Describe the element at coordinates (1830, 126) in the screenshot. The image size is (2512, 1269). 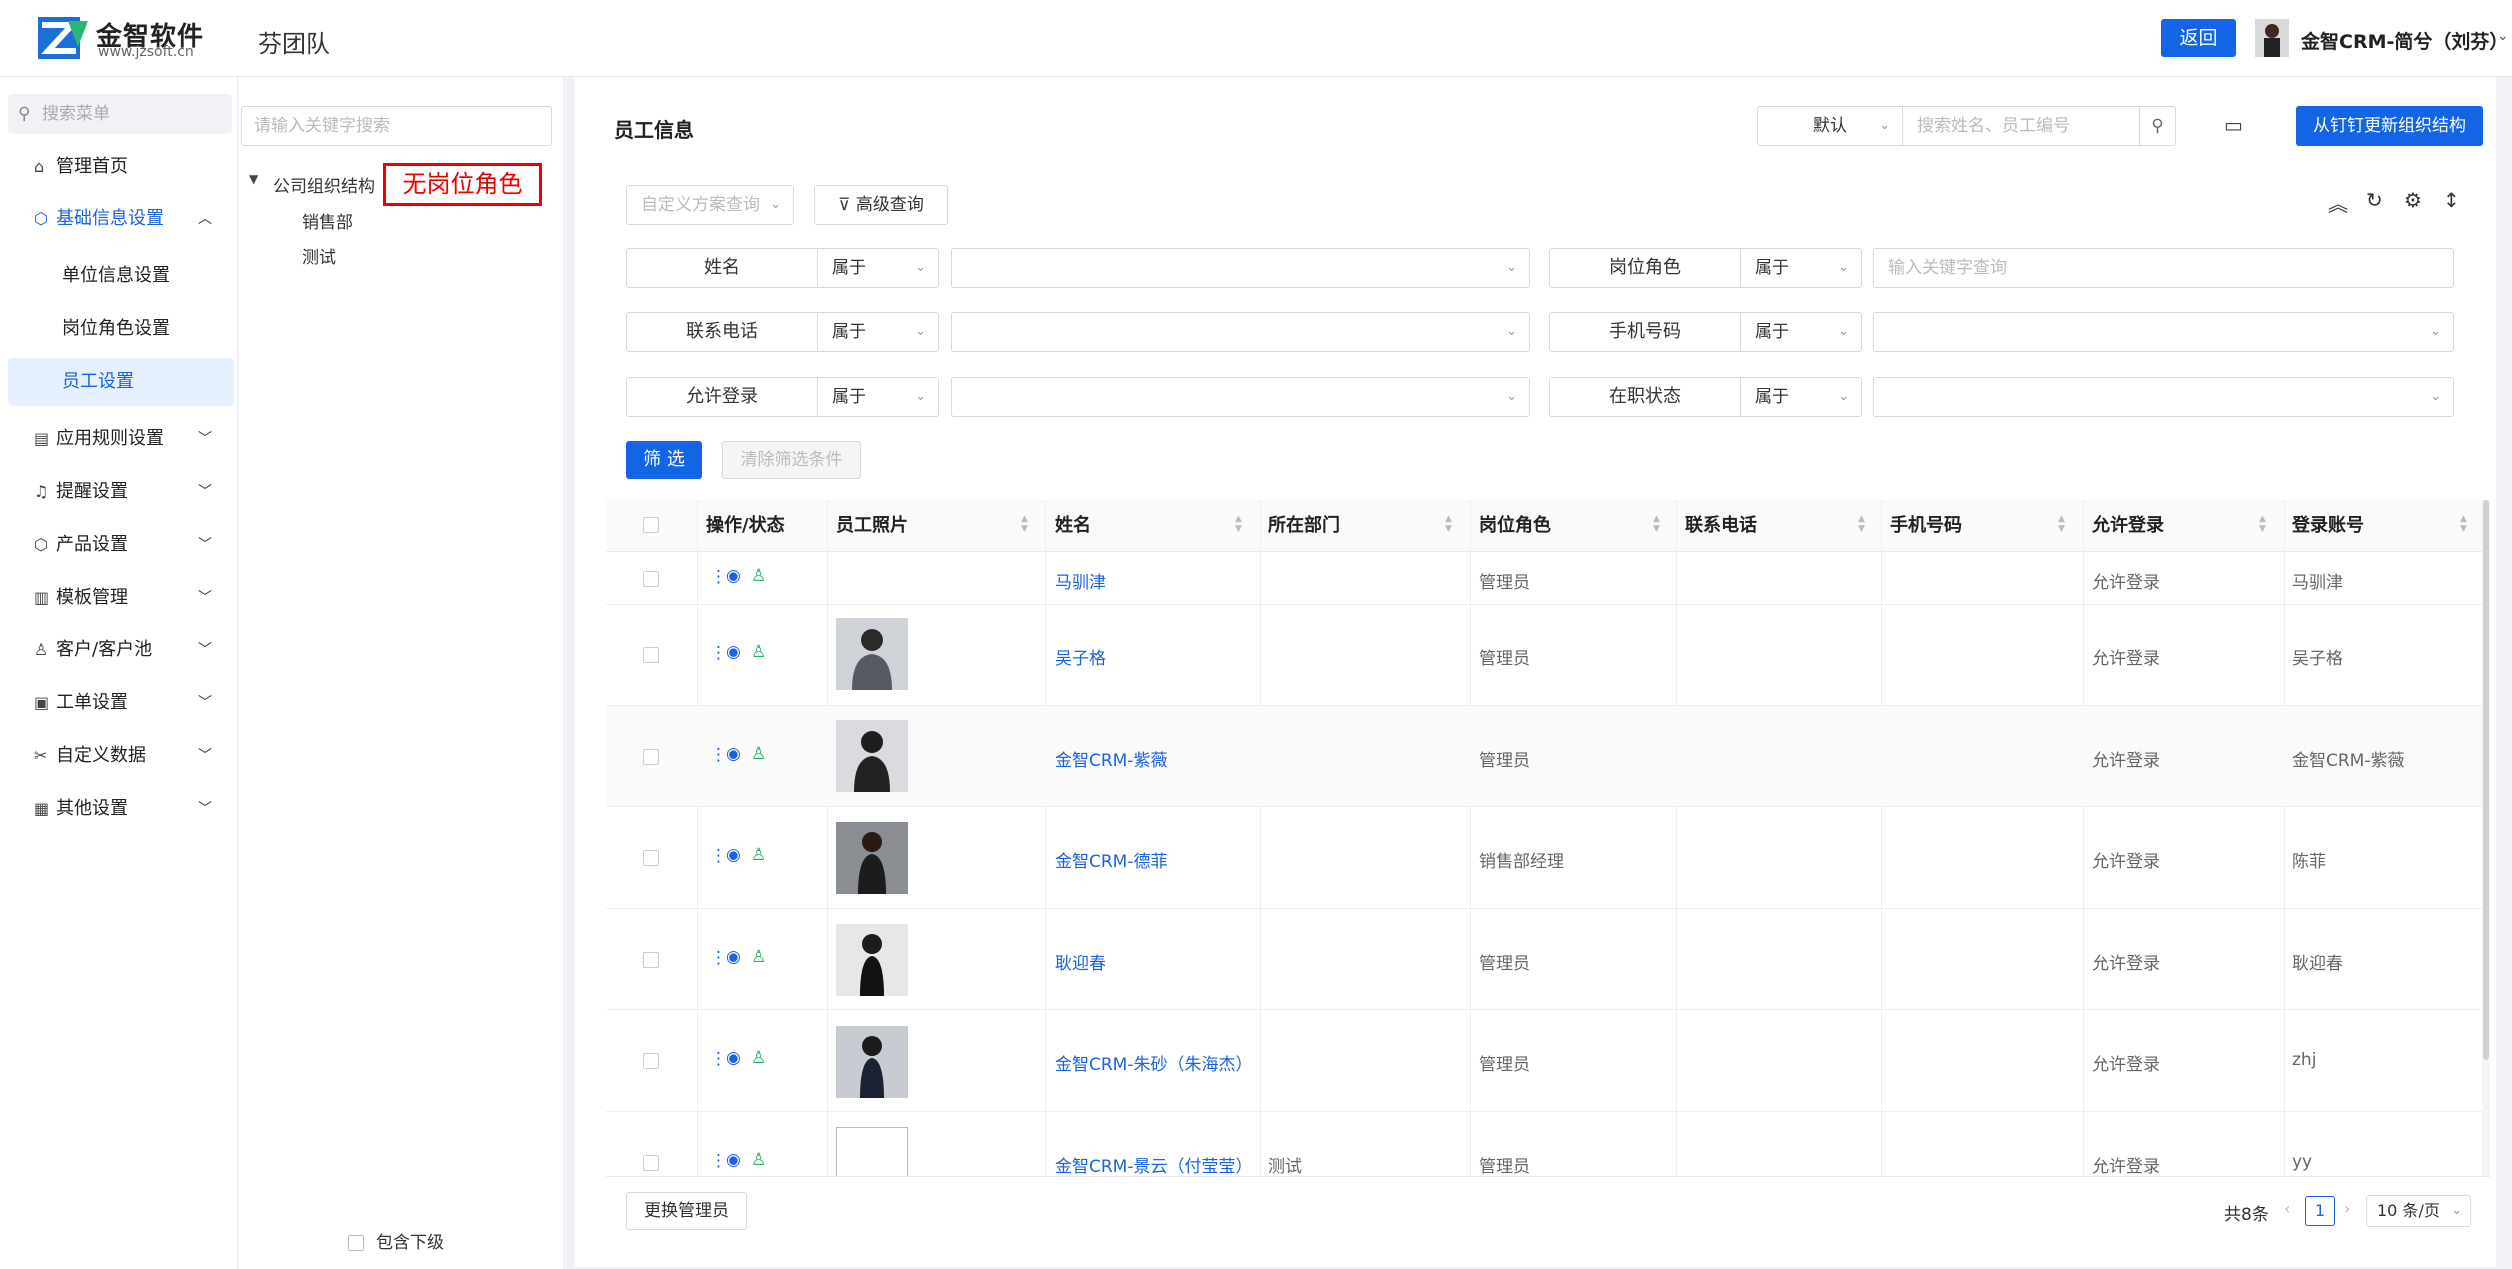
I see `view-select: 默认 ⌄` at that location.